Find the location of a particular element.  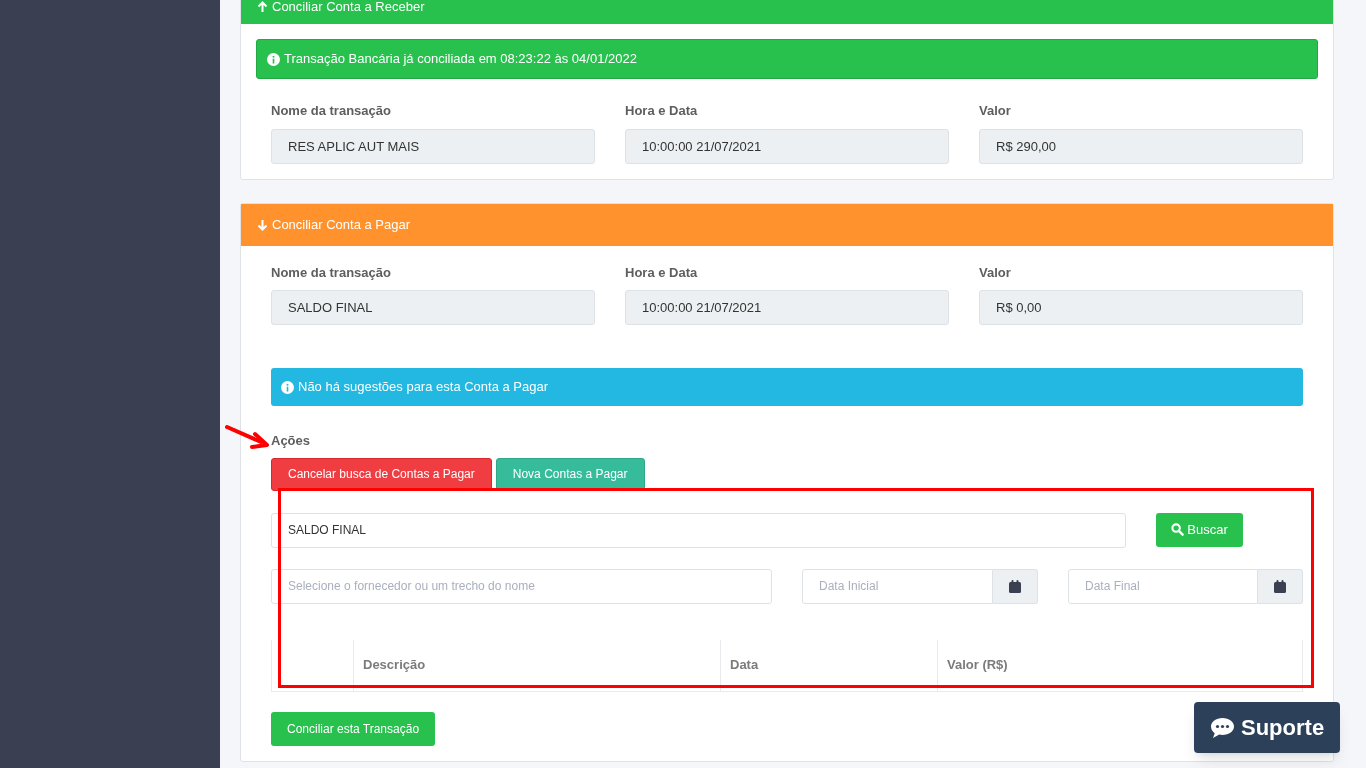

search-icon is located at coordinates (1178, 529).